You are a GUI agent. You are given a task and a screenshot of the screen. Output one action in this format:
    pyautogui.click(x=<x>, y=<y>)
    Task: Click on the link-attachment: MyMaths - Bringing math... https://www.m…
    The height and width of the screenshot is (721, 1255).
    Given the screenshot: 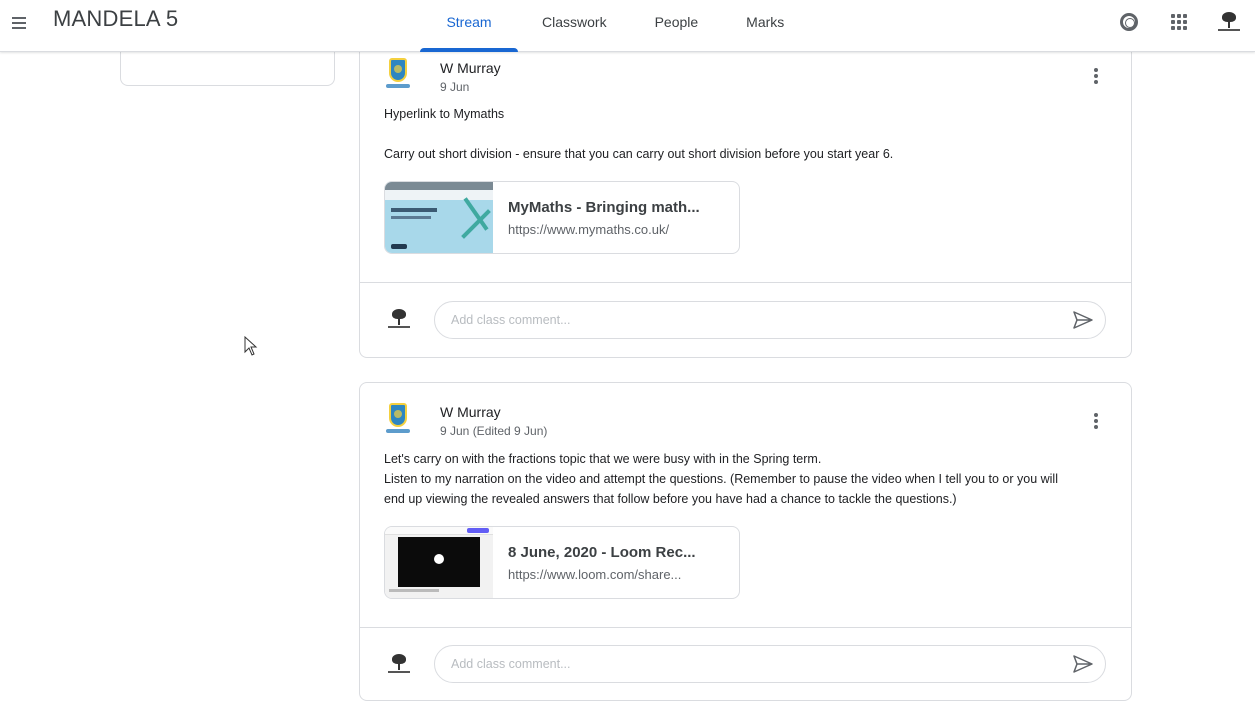 What is the action you would take?
    pyautogui.click(x=562, y=217)
    